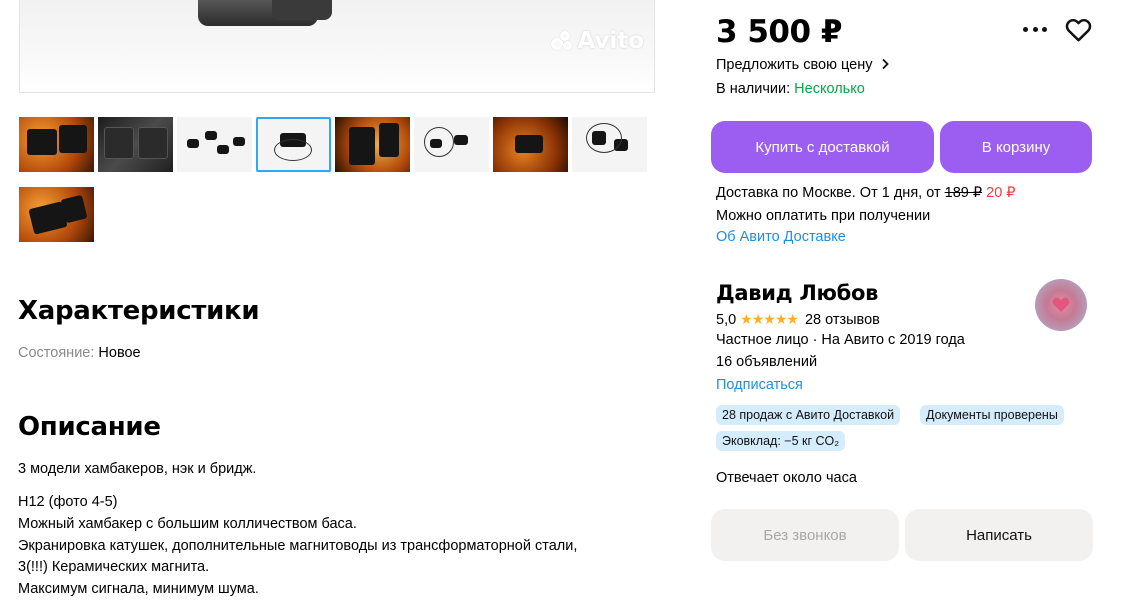 This screenshot has height=613, width=1124. I want to click on delivery-old-price: 189 ₽, so click(963, 193).